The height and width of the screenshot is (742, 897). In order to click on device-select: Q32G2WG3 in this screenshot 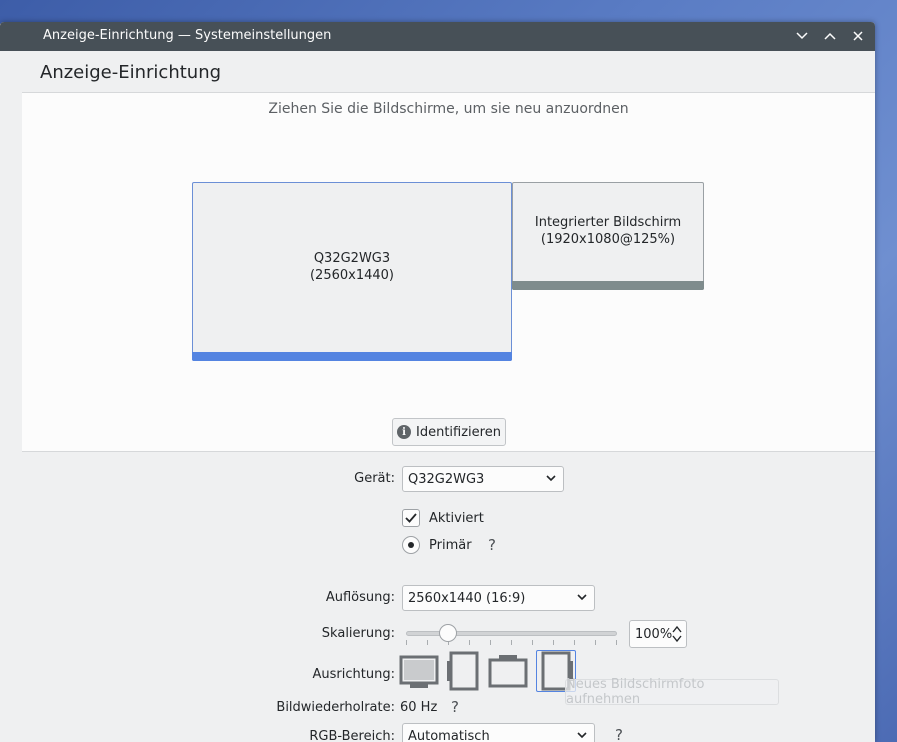, I will do `click(483, 479)`.